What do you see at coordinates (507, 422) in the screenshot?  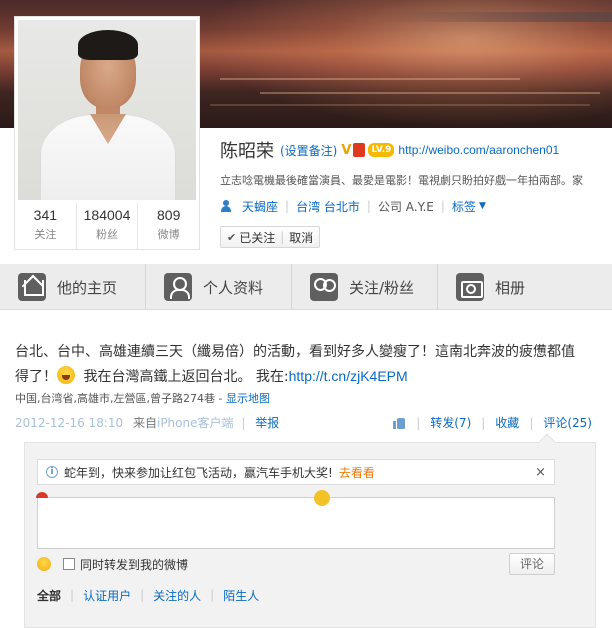 I see `favorite-link: 收藏` at bounding box center [507, 422].